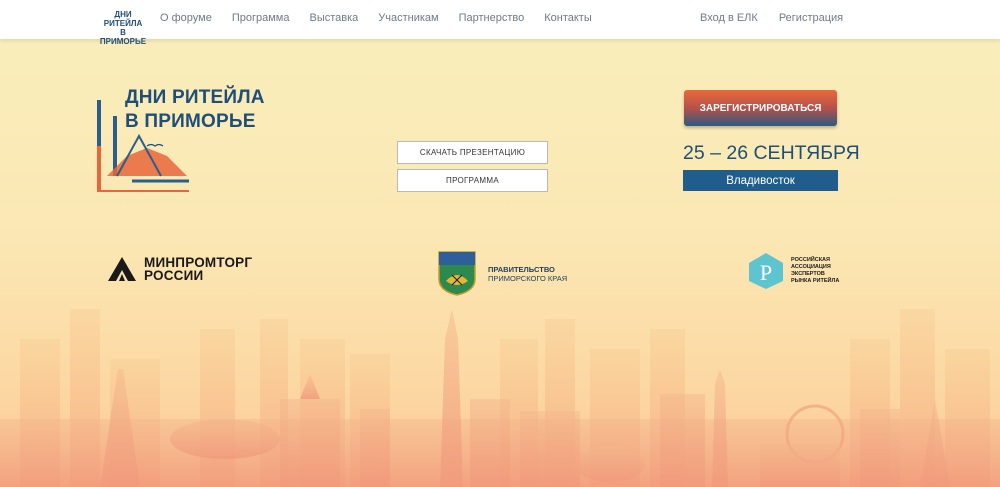 The image size is (1000, 487). What do you see at coordinates (457, 273) in the screenshot?
I see `primorsky-coat-of-arms-icon` at bounding box center [457, 273].